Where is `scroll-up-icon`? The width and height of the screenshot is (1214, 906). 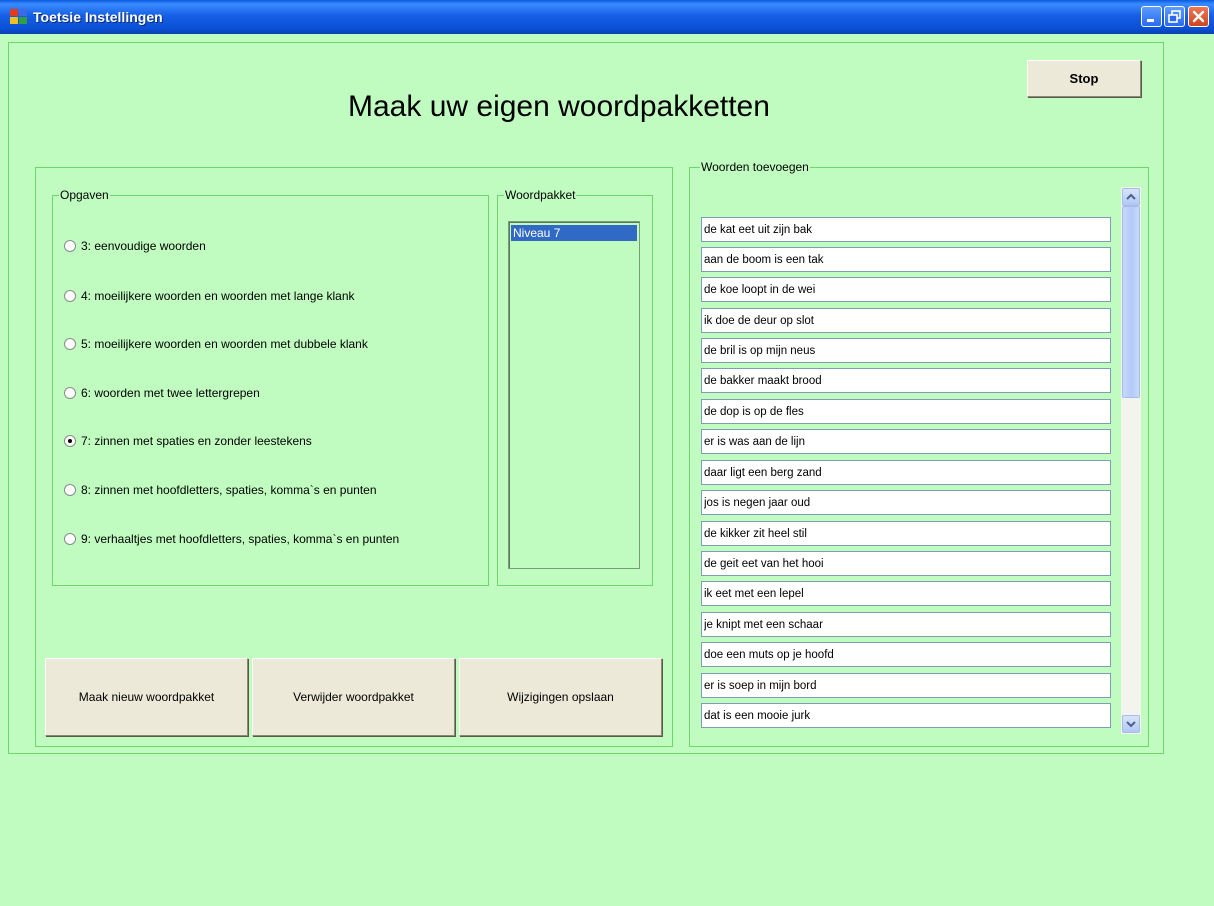 scroll-up-icon is located at coordinates (1131, 196).